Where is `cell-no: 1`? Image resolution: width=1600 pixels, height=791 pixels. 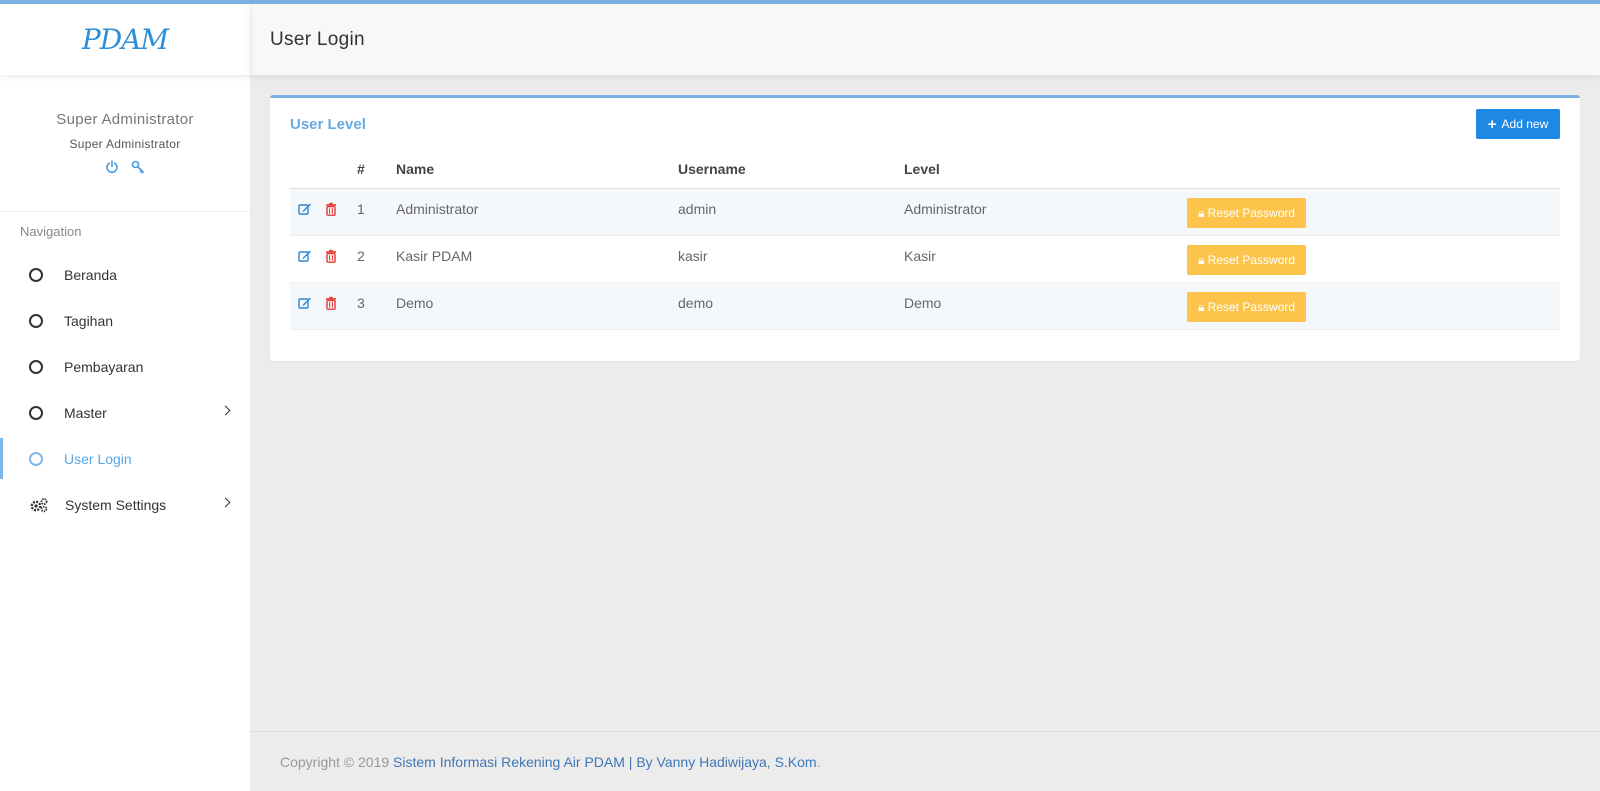 cell-no: 1 is located at coordinates (376, 212).